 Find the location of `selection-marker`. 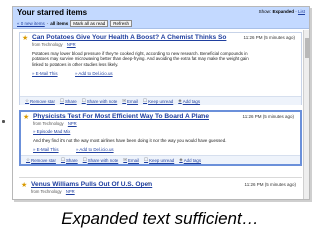

selection-marker is located at coordinates (3, 121).